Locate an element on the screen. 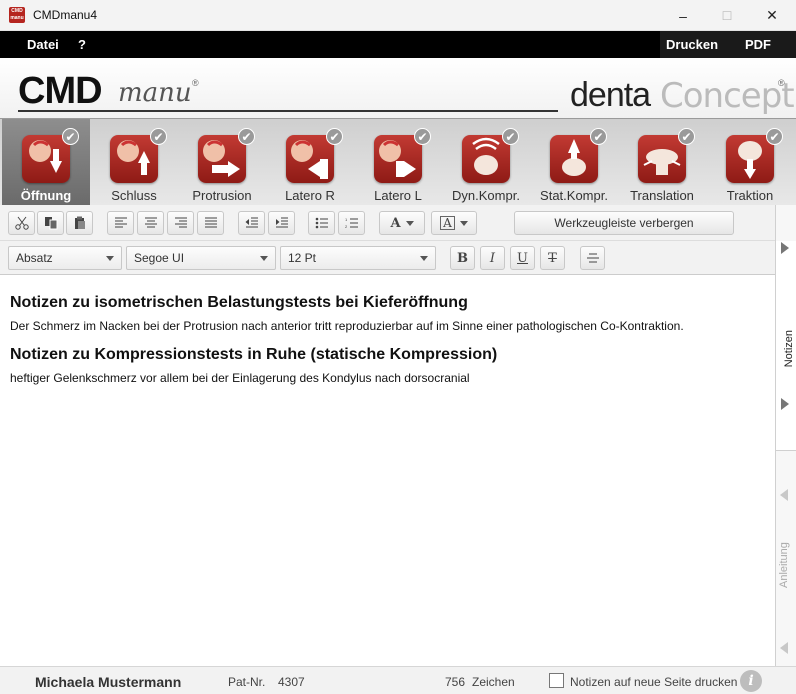  italic-icon: I is located at coordinates (492, 258).